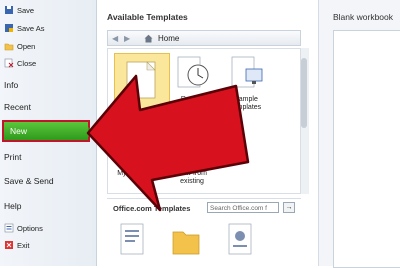 Image resolution: width=400 pixels, height=268 pixels. I want to click on menu-close-label: Close, so click(27, 63).